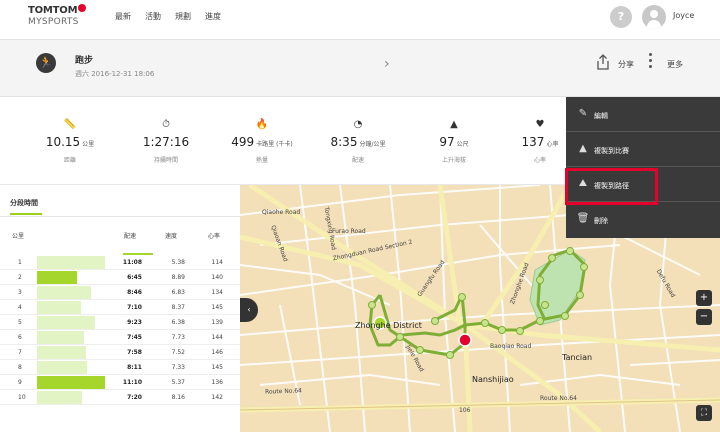  Describe the element at coordinates (511, 346) in the screenshot. I see `map-street-label: Baoqiao Road` at that location.